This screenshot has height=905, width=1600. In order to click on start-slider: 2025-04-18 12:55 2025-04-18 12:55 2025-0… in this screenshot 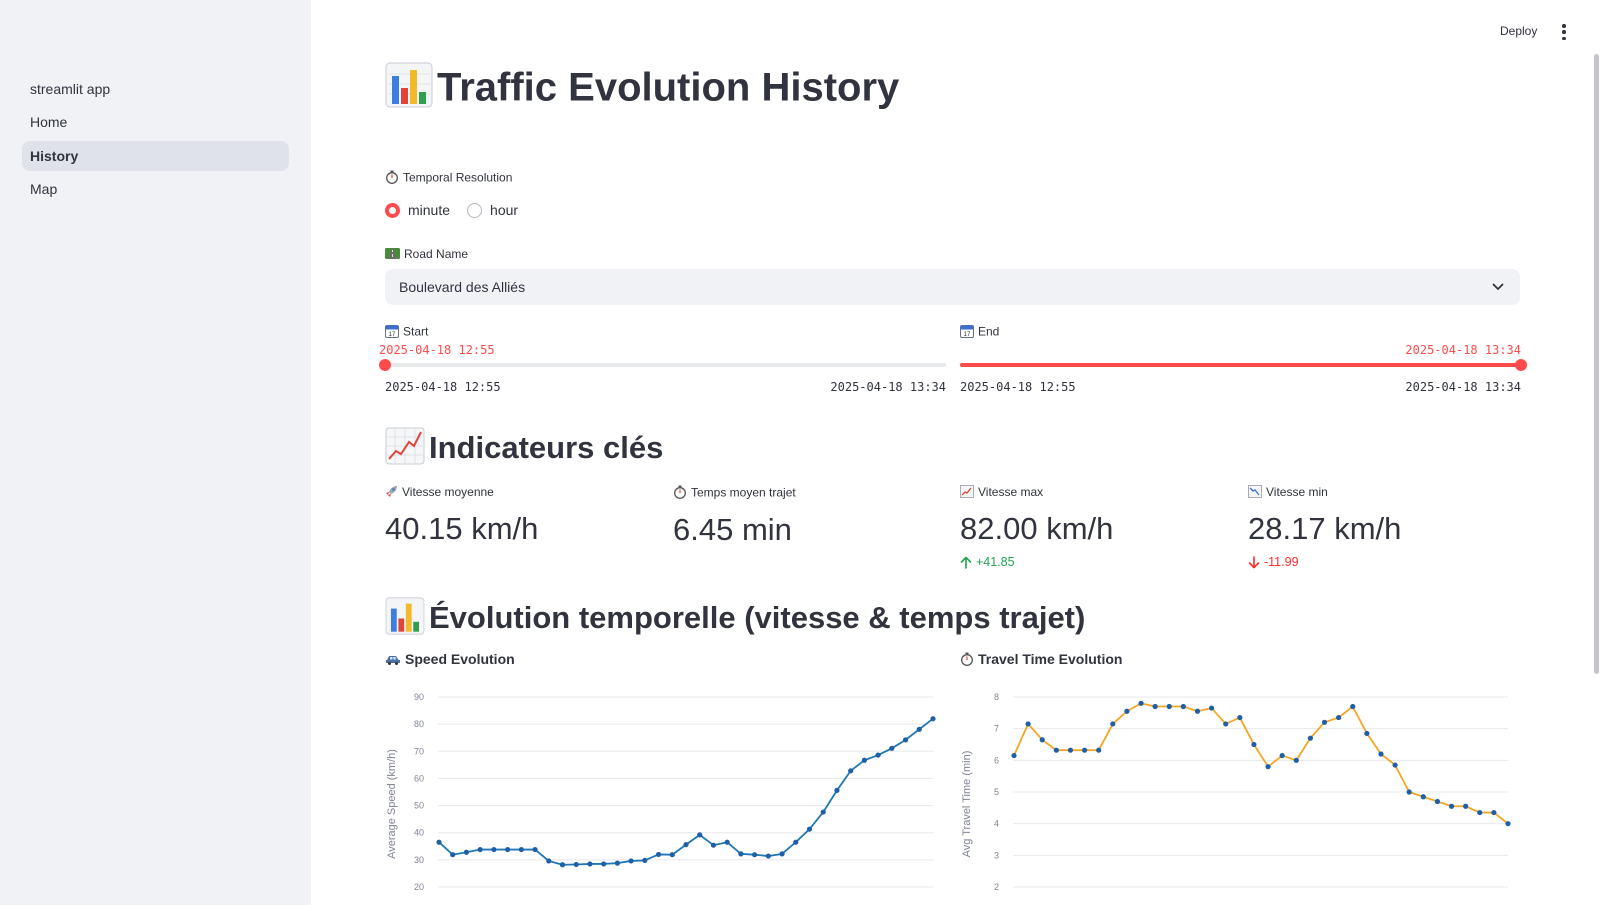, I will do `click(662, 371)`.